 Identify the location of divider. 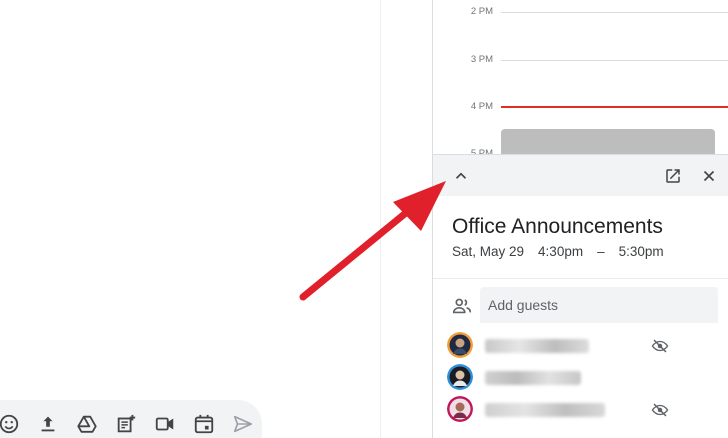
(580, 278).